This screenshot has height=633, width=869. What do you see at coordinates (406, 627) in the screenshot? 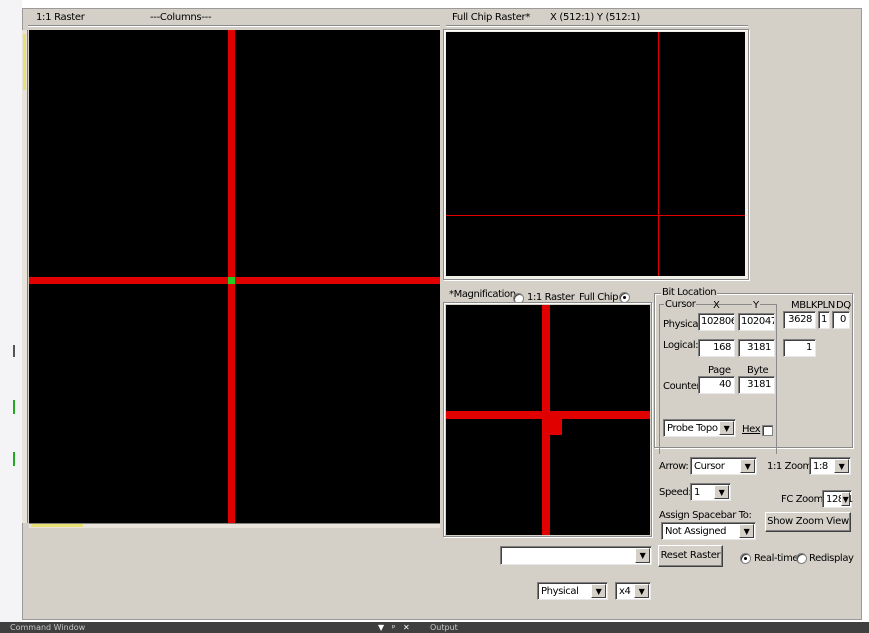
I see `close-icon: ✕` at bounding box center [406, 627].